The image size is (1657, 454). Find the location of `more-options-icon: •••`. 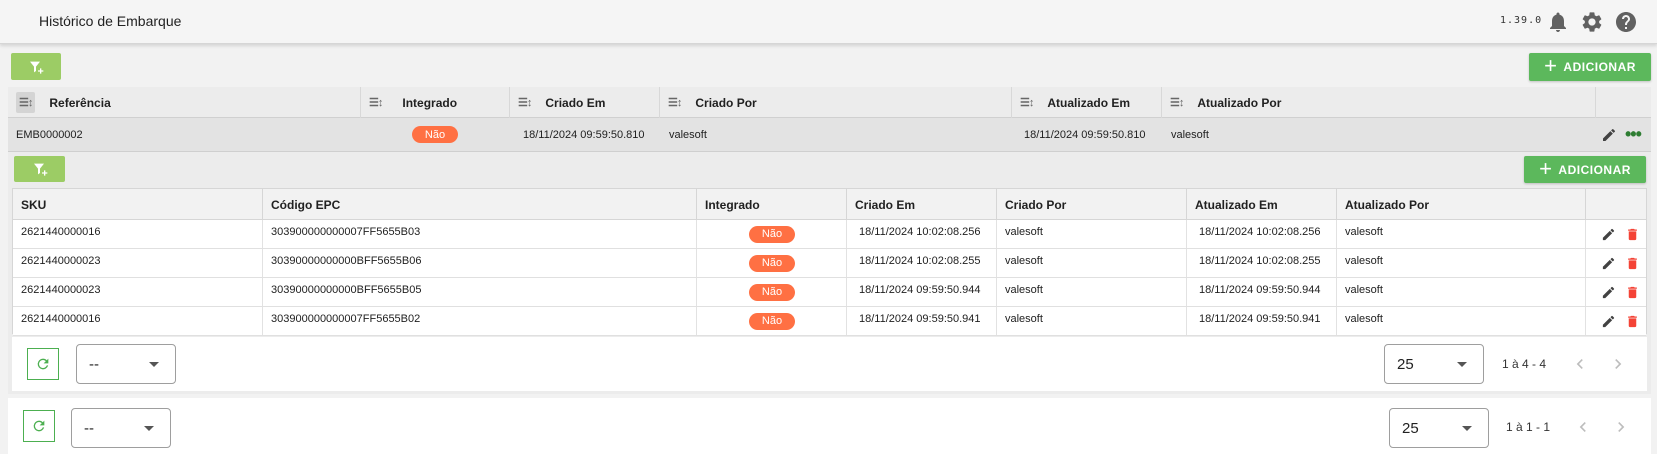

more-options-icon: ••• is located at coordinates (1633, 134).